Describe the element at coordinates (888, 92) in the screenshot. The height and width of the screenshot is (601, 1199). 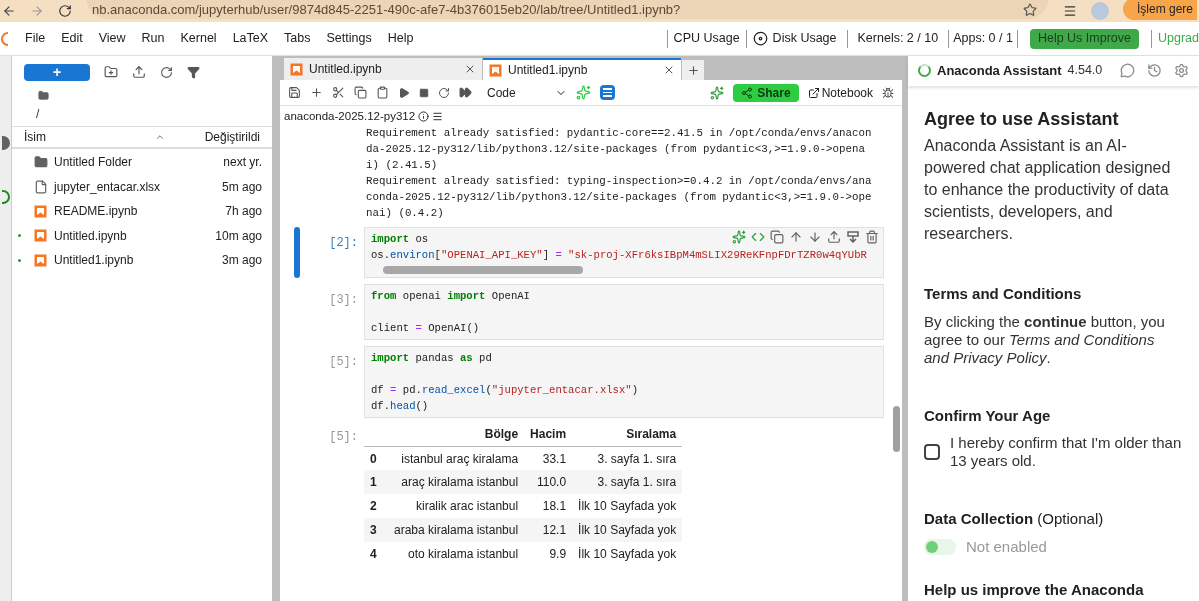
I see `debugger-icon` at that location.